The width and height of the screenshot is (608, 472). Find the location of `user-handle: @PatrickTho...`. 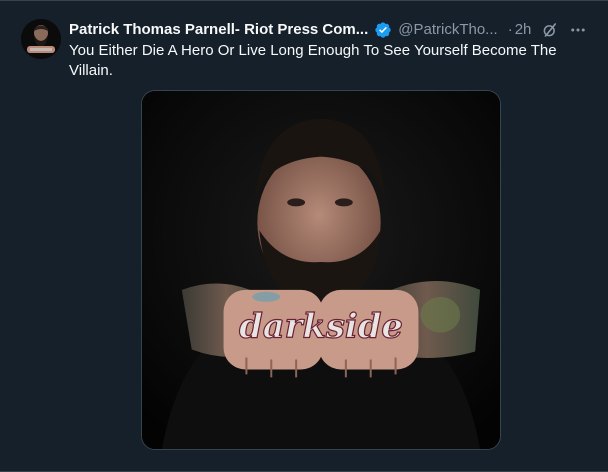

user-handle: @PatrickTho... is located at coordinates (447, 30).